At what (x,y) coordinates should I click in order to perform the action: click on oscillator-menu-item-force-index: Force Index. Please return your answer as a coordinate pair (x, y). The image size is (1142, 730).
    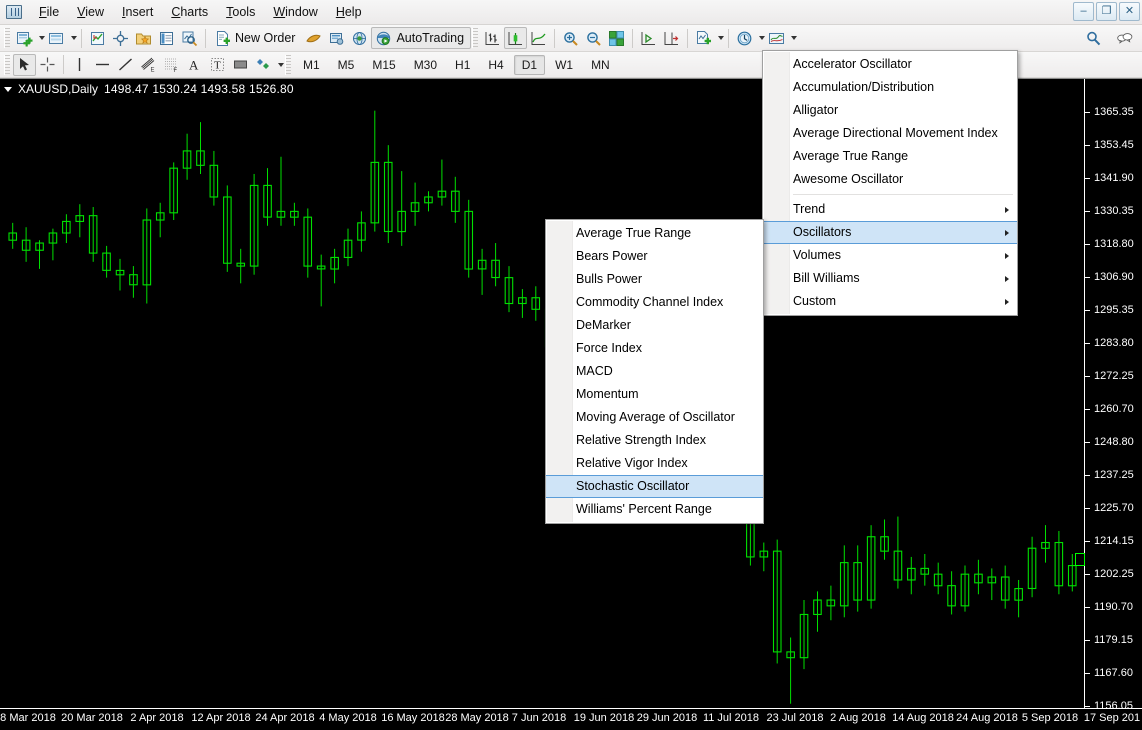
    Looking at the image, I should click on (654, 348).